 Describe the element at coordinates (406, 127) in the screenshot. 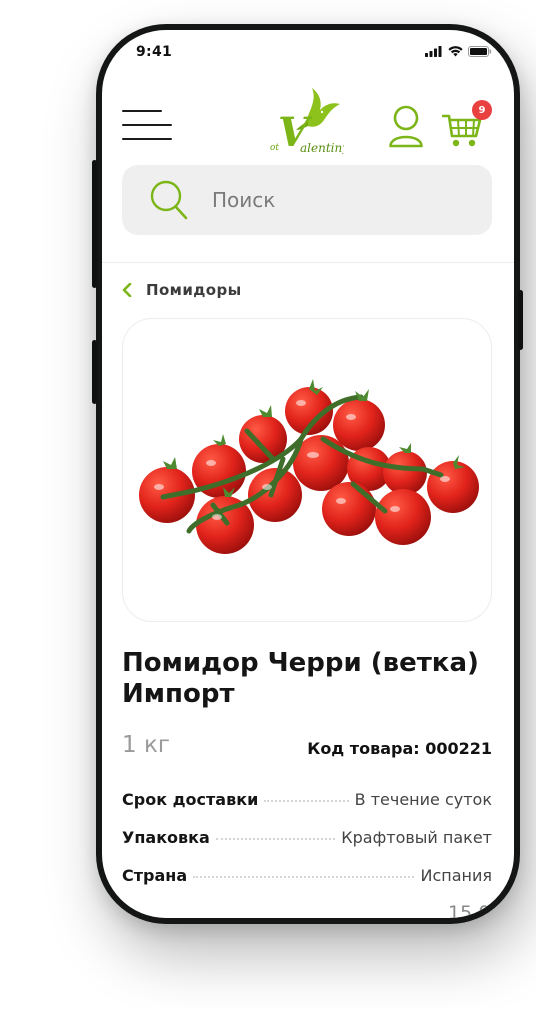

I see `user-icon` at that location.